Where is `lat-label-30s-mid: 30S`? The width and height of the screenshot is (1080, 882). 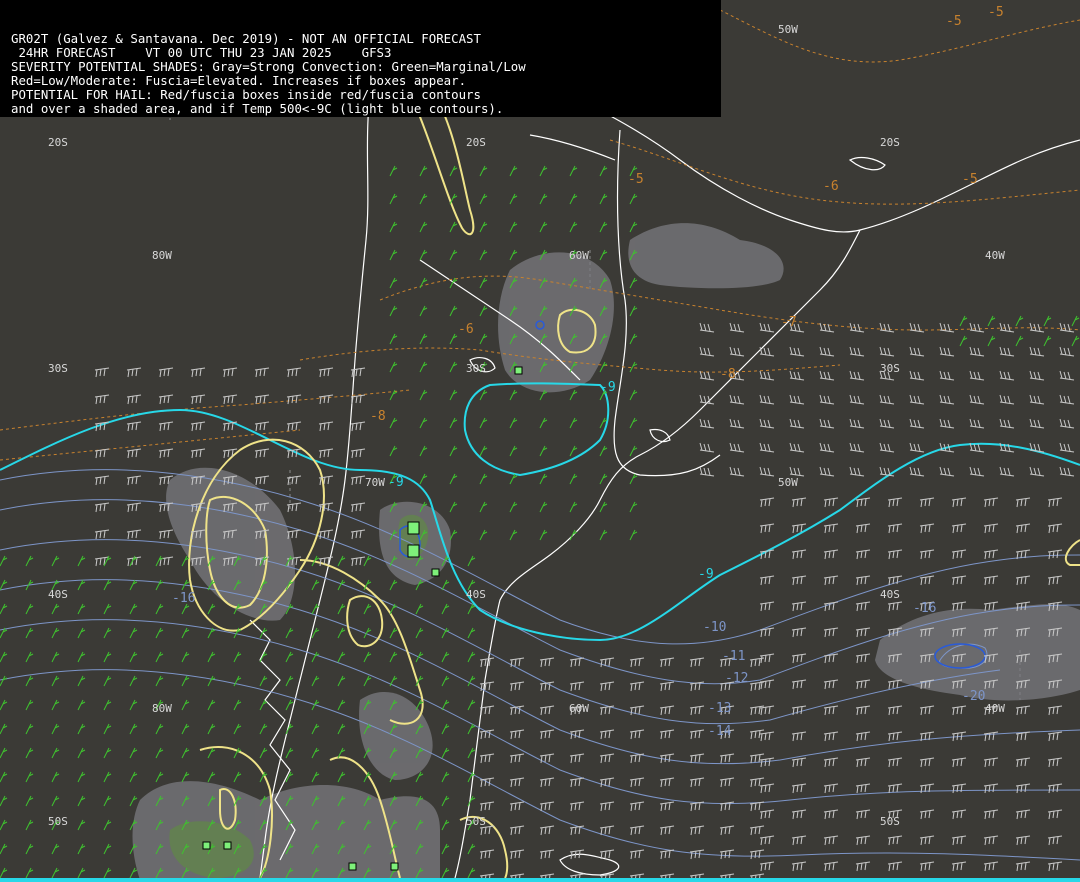
lat-label-30s-mid: 30S is located at coordinates (476, 368).